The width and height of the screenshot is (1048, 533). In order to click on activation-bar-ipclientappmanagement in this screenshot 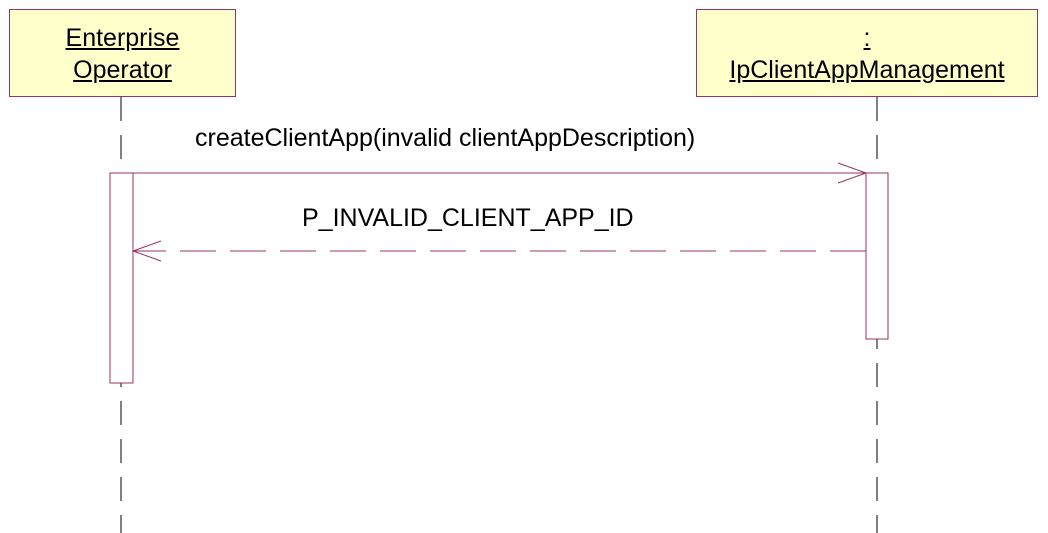, I will do `click(877, 256)`.